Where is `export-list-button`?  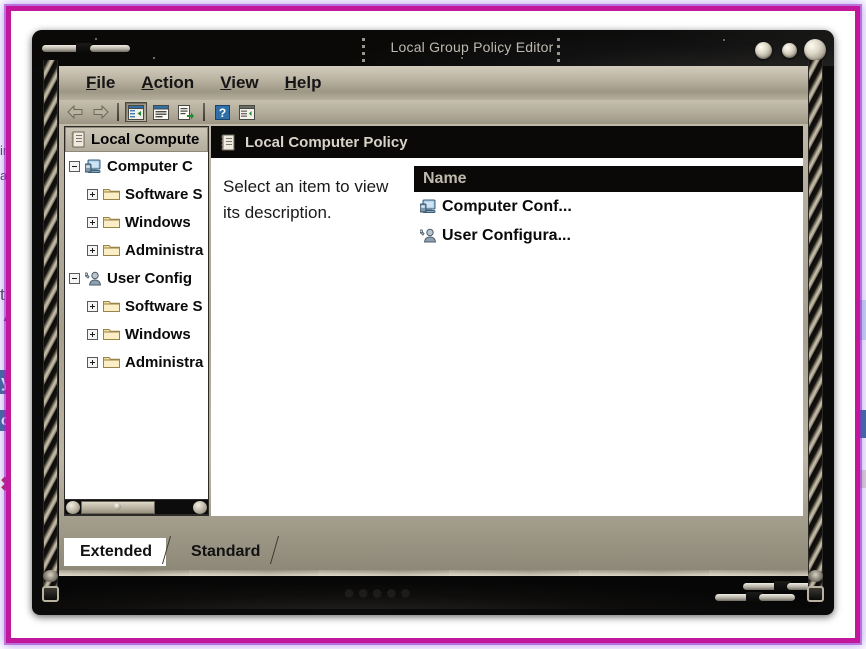 export-list-button is located at coordinates (186, 112).